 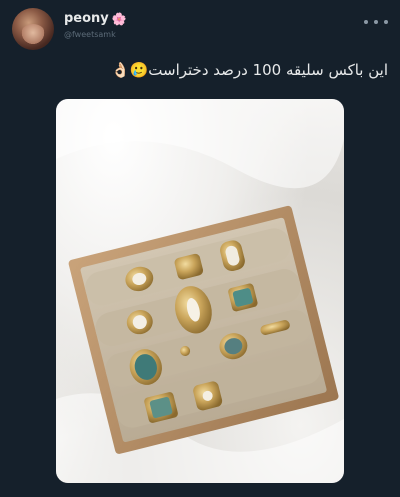 I want to click on more-horizontal-icon, so click(x=376, y=22).